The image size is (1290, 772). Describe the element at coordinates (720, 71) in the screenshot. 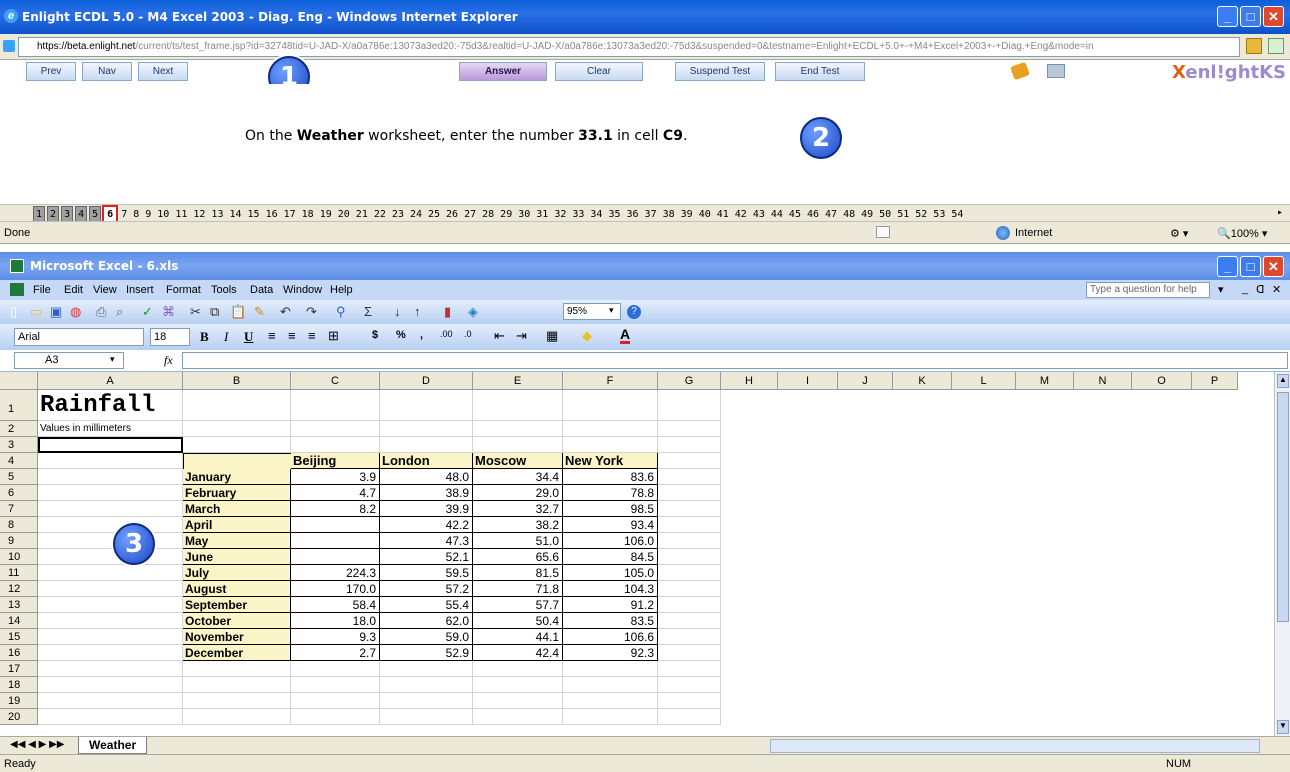

I see `suspend-test-button: Suspend Test` at that location.